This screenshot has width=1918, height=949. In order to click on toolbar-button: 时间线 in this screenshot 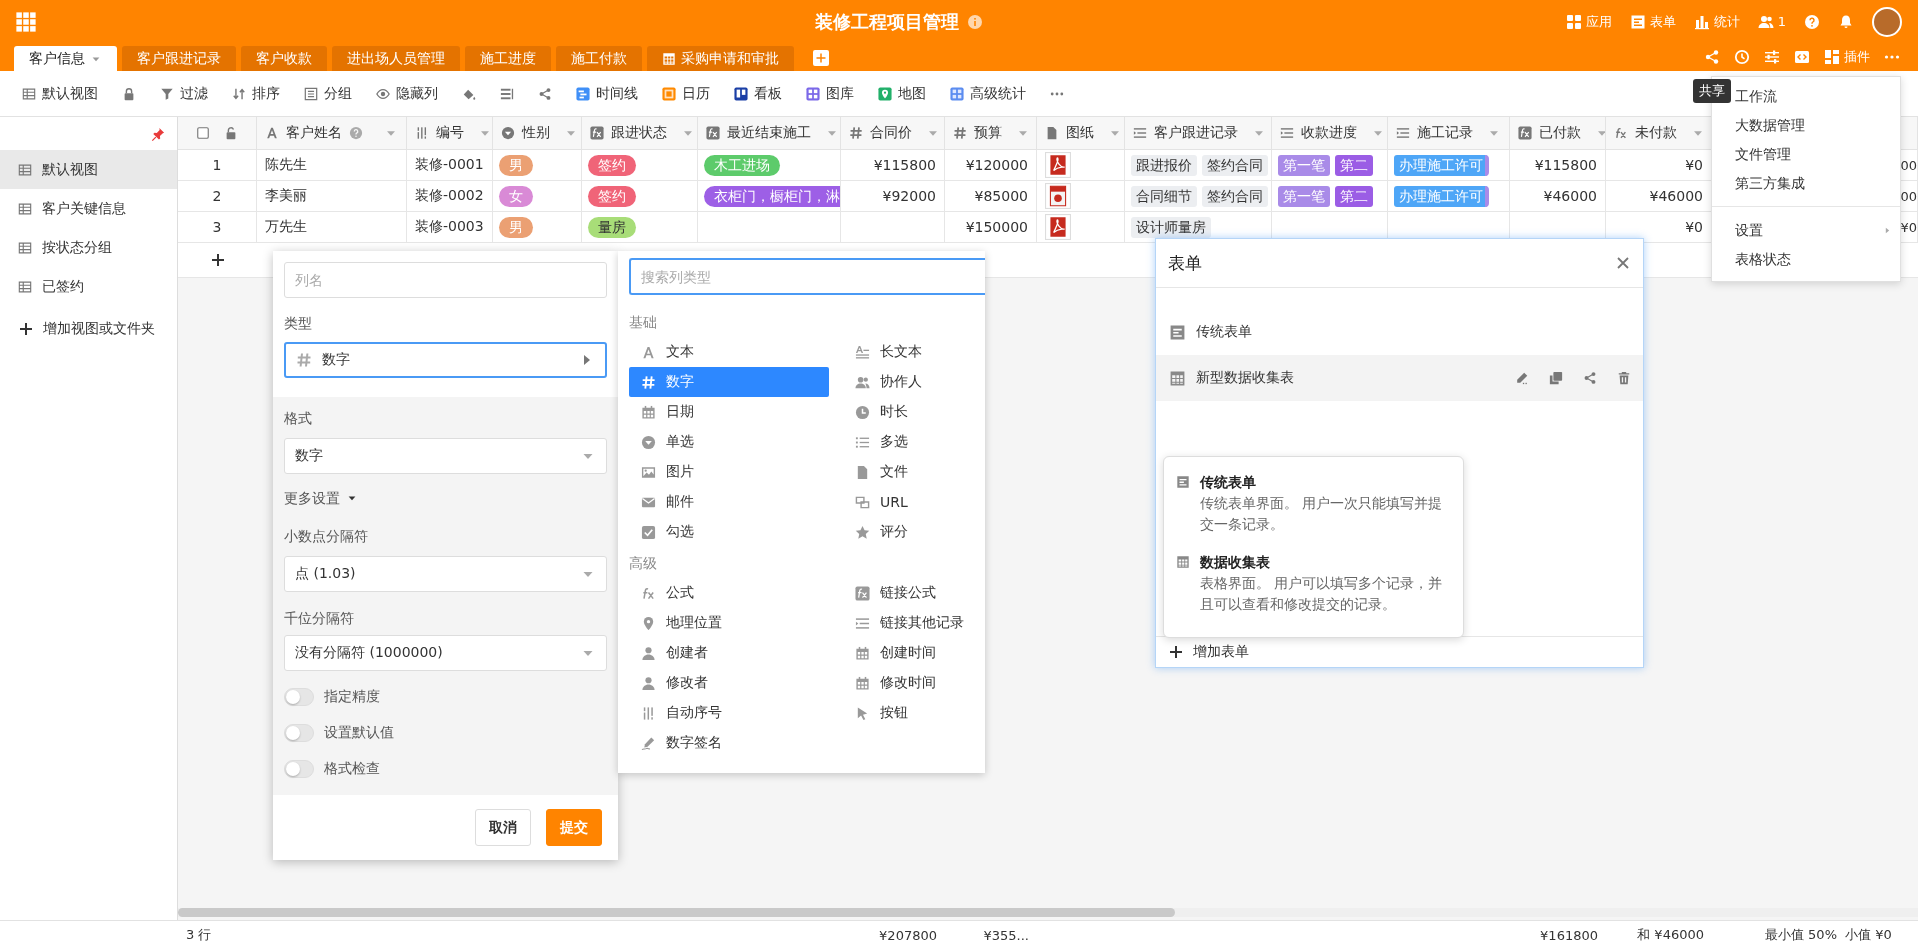, I will do `click(607, 93)`.